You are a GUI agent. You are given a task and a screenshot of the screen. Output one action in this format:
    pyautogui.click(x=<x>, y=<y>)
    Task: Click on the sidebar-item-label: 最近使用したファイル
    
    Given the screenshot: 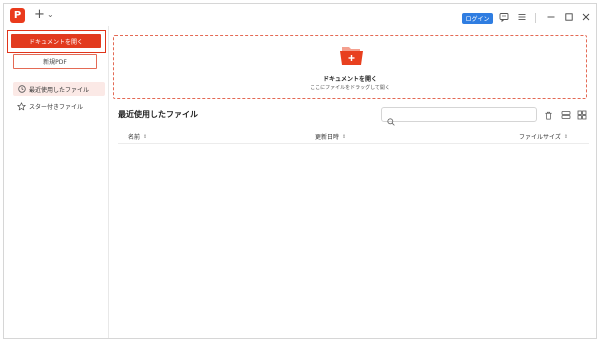 What is the action you would take?
    pyautogui.click(x=59, y=90)
    